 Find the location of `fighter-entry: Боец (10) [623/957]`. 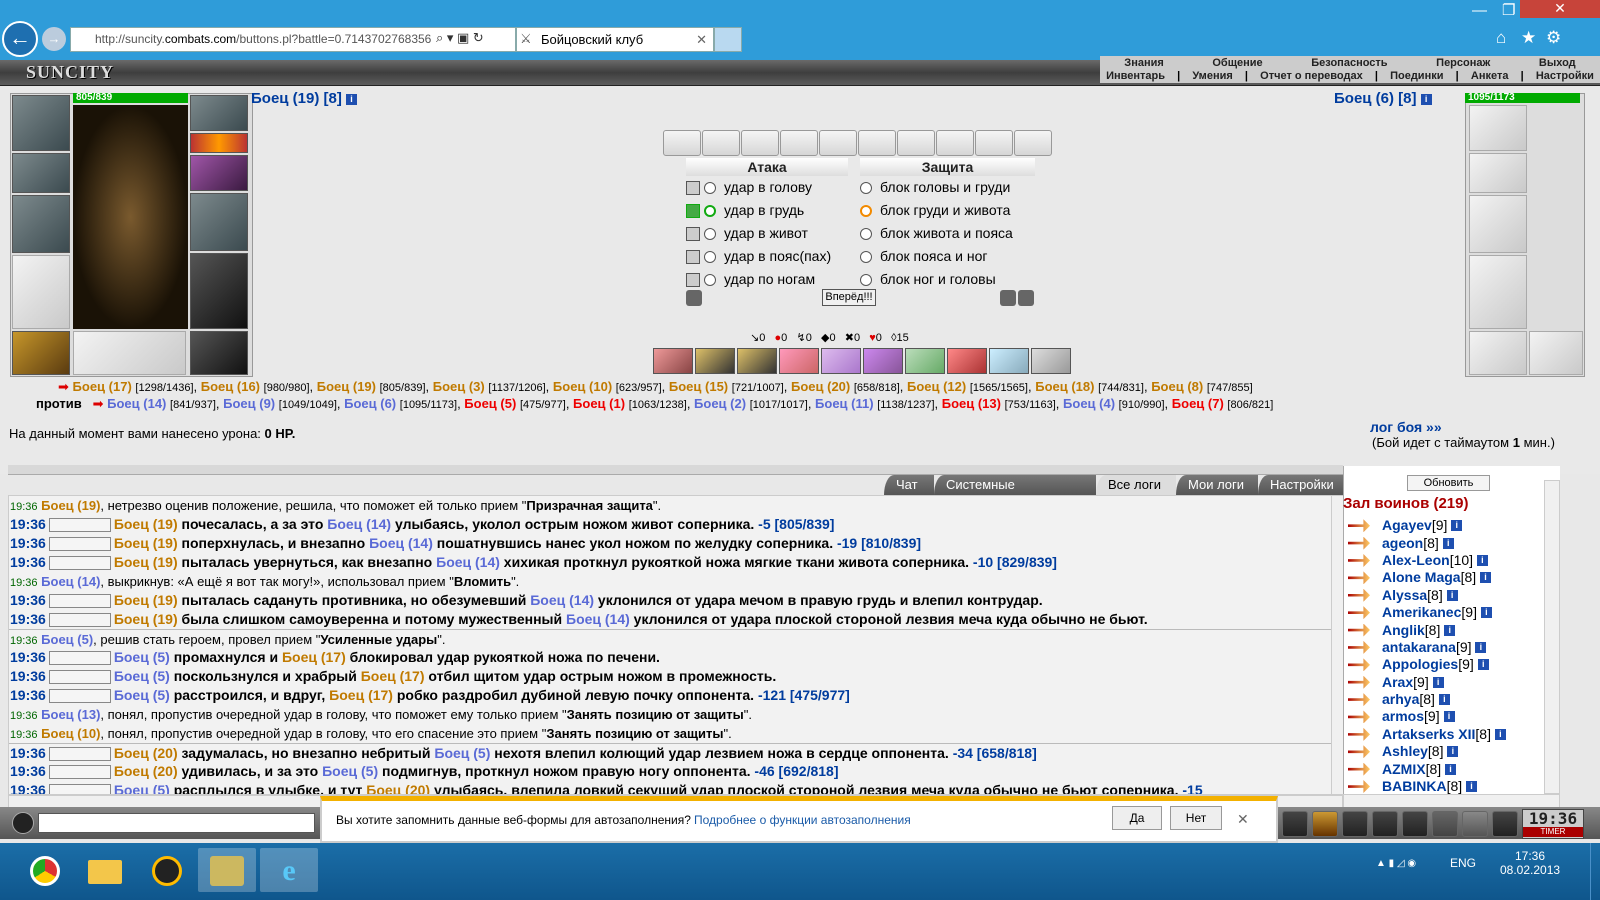

fighter-entry: Боец (10) [623/957] is located at coordinates (607, 386).